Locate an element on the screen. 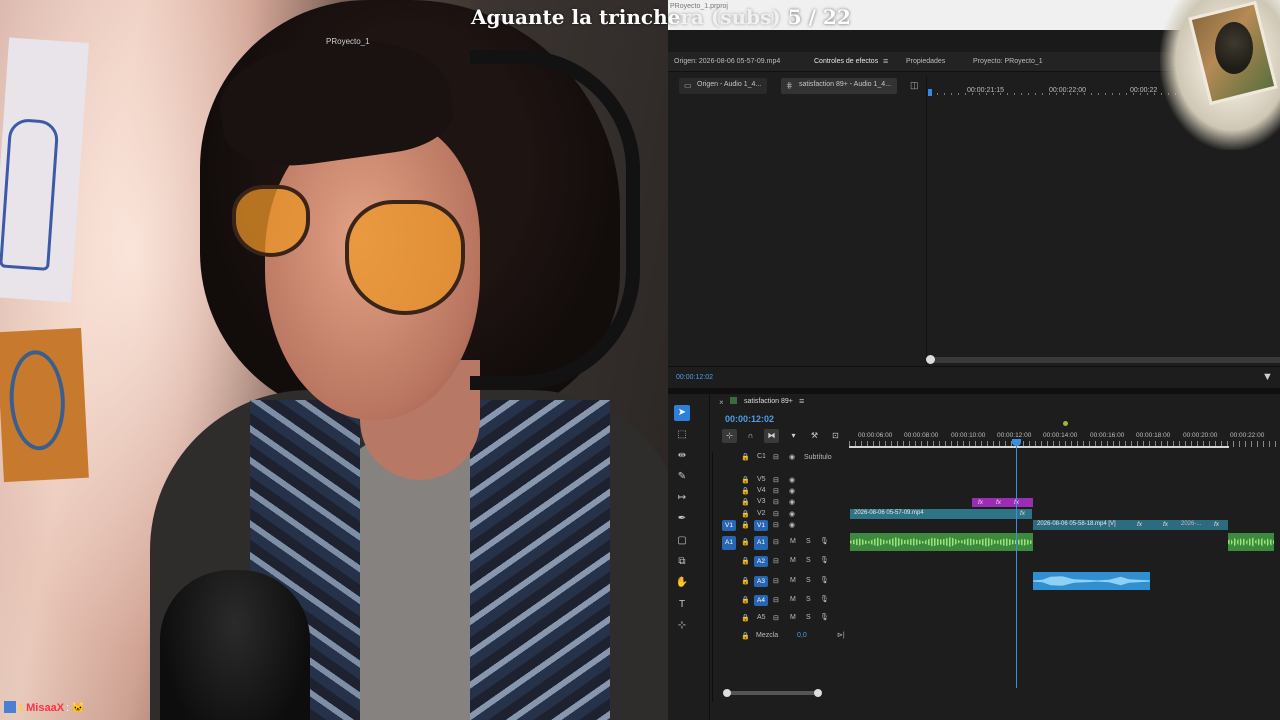  tab-project: Proyecto: PRoyecto_1 is located at coordinates (1008, 61).